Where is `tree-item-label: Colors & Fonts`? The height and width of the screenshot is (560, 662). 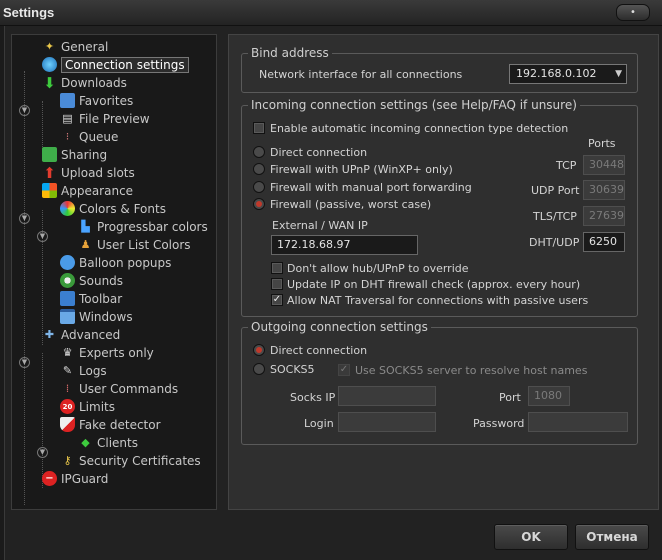
tree-item-label: Colors & Fonts is located at coordinates (122, 208).